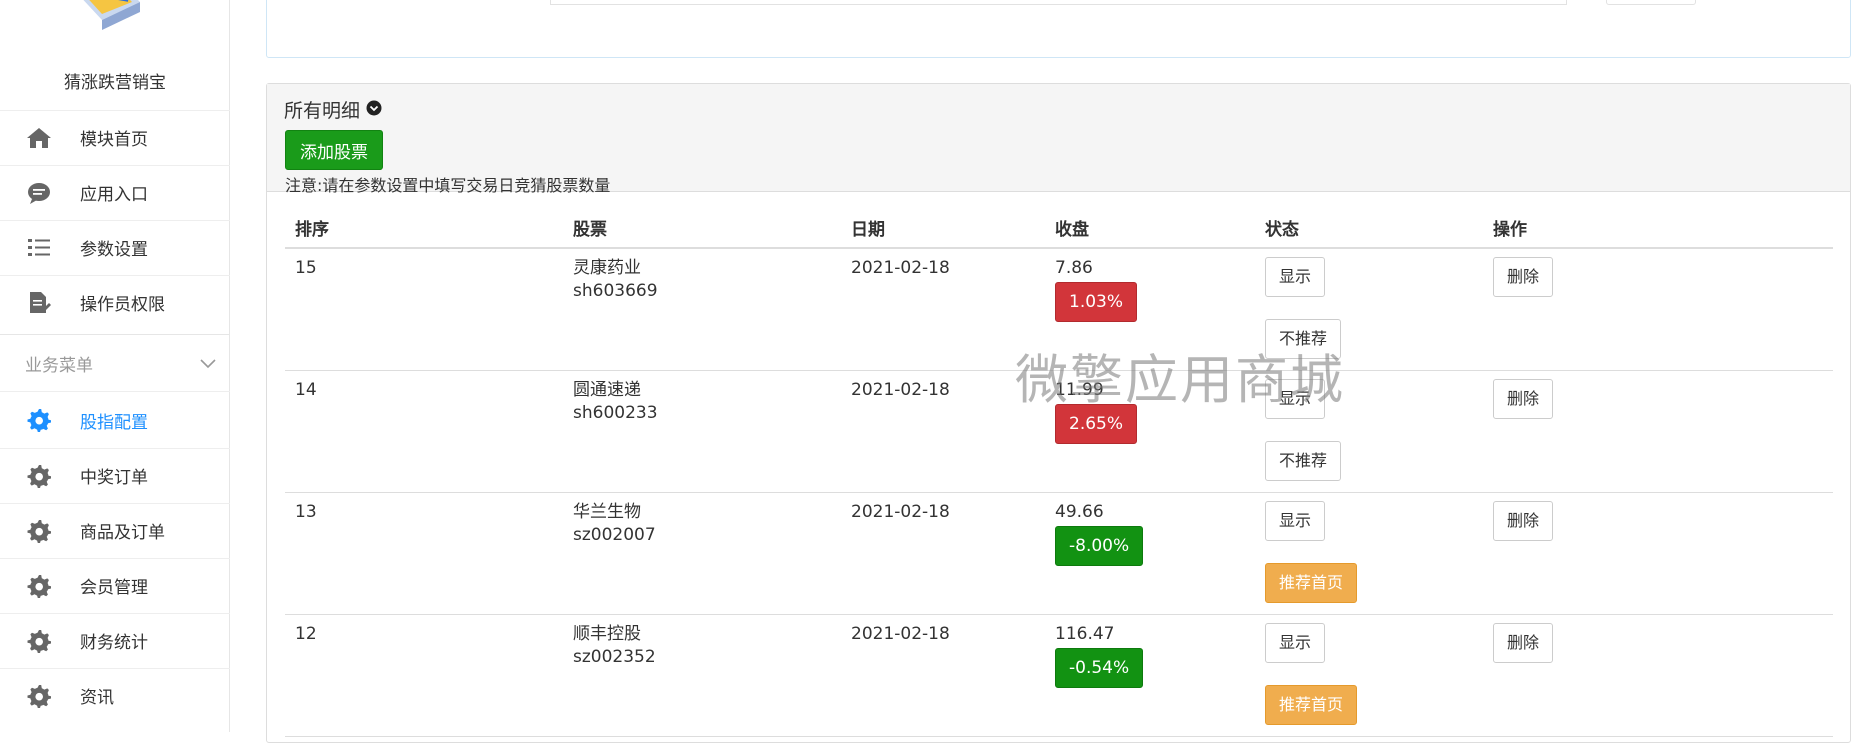 The height and width of the screenshot is (743, 1869). Describe the element at coordinates (115, 247) in the screenshot. I see `sidebar-item-2: 参数设置` at that location.